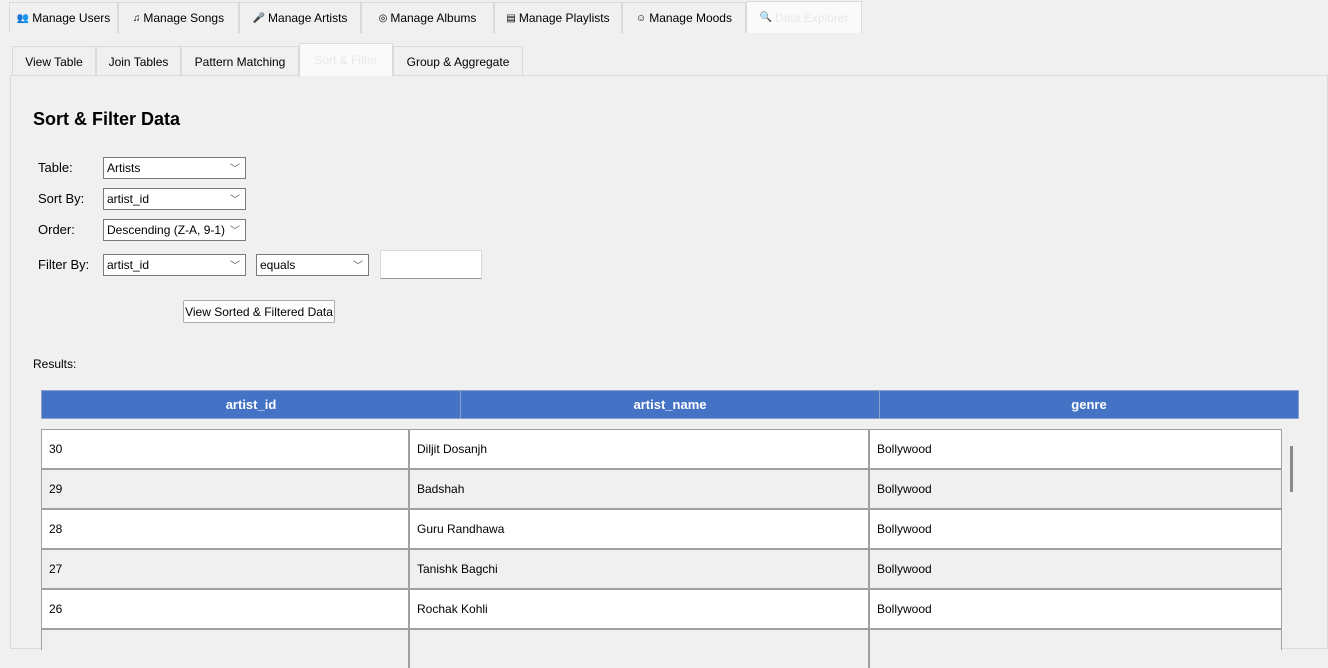 The height and width of the screenshot is (668, 1328). What do you see at coordinates (166, 230) in the screenshot?
I see `order-value: Descending (Z-A, 9-1)` at bounding box center [166, 230].